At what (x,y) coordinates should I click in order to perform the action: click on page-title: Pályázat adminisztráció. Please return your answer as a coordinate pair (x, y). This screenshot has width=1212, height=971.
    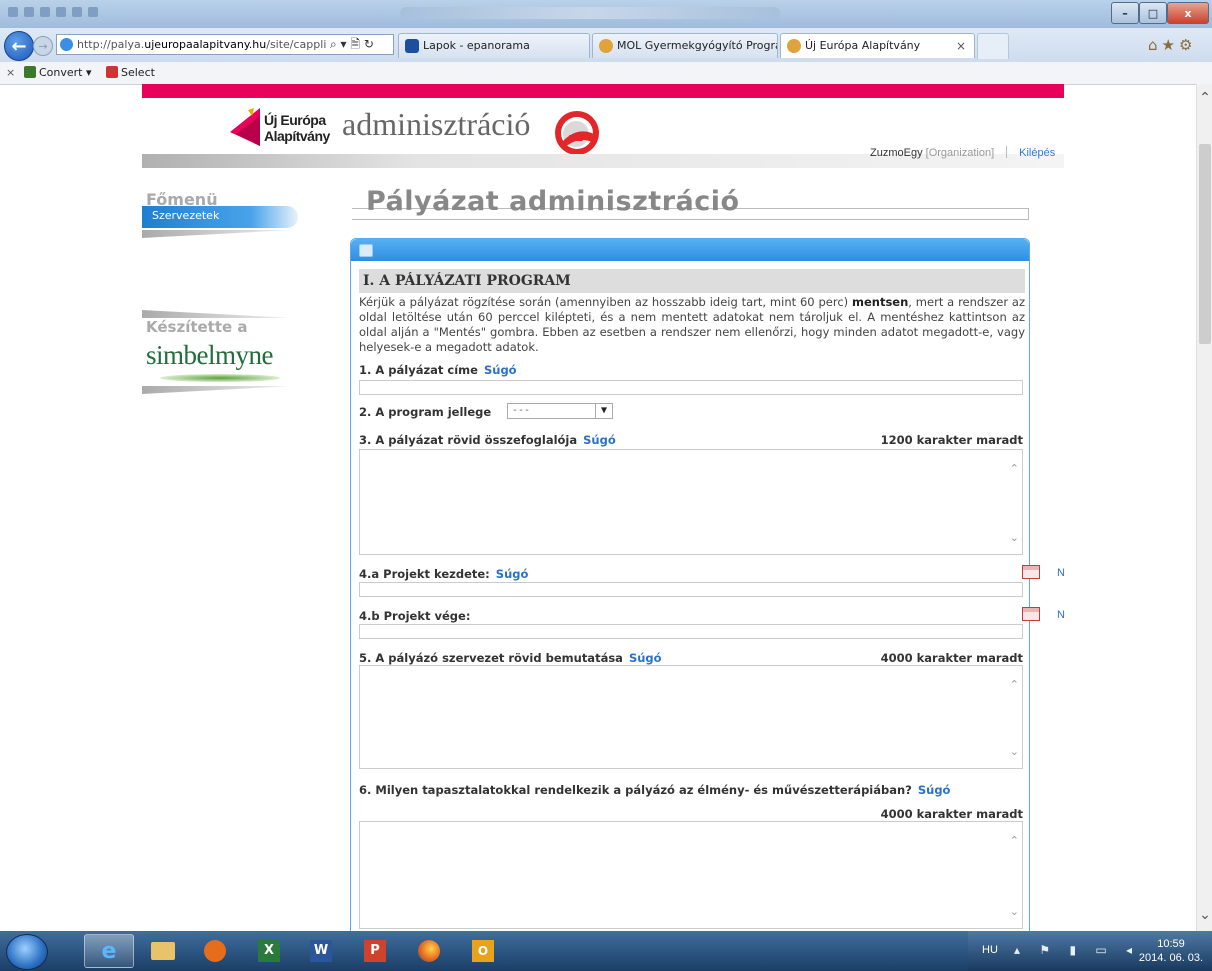
    Looking at the image, I should click on (553, 201).